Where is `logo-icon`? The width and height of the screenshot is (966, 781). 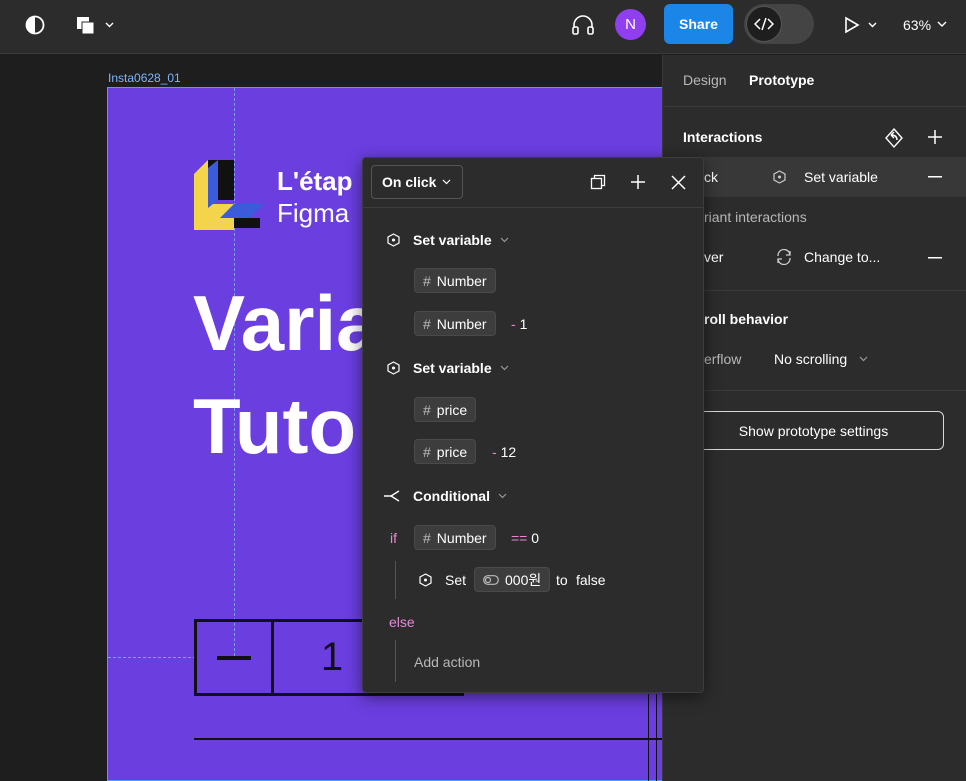 logo-icon is located at coordinates (229, 195).